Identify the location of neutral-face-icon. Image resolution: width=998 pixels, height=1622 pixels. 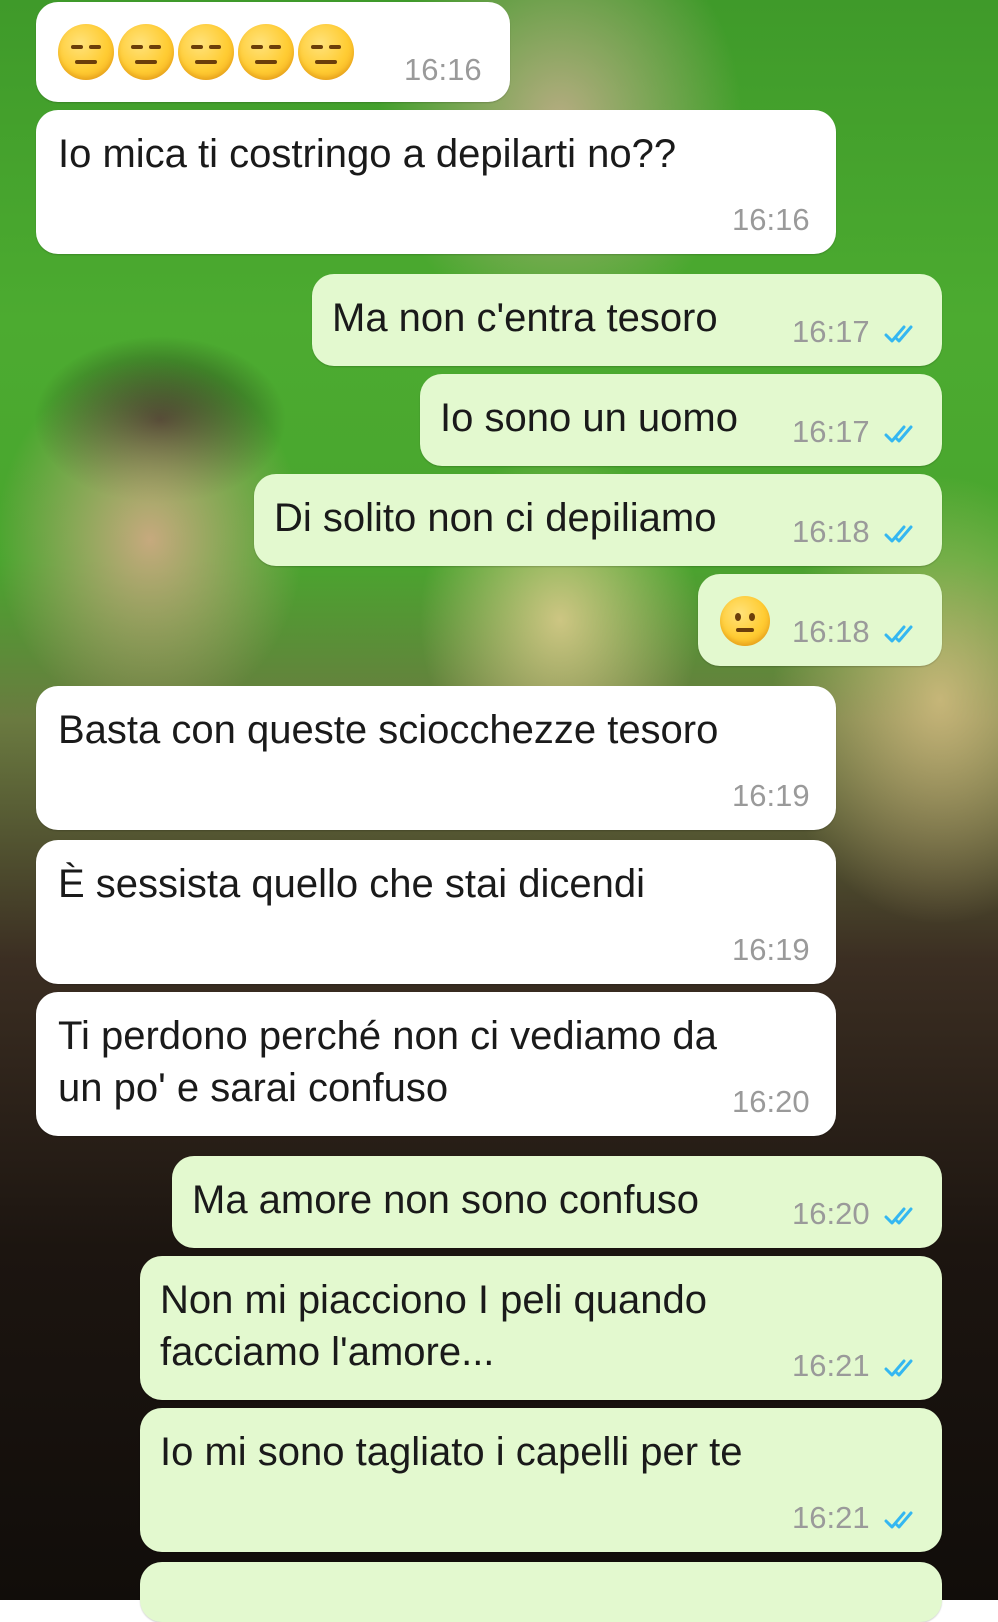
(745, 621).